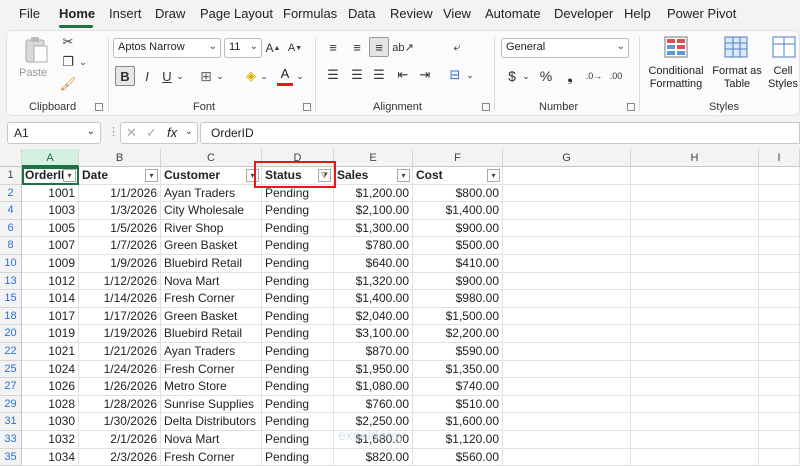  I want to click on font-name-combo: Aptos Narrow ⌄, so click(167, 48).